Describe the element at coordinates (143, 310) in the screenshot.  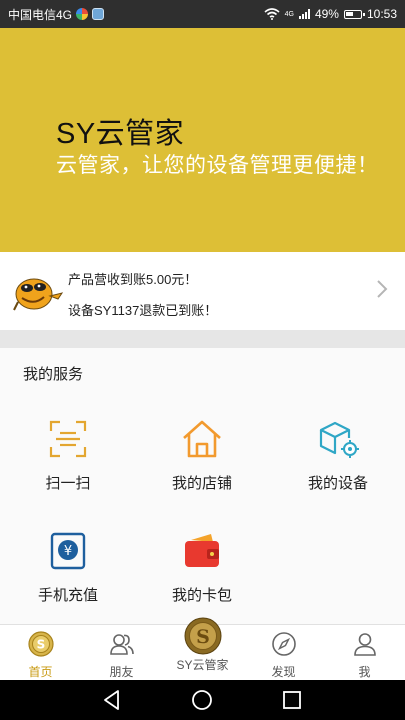
I see `notice-line-refund: 设备SY1137退款已到账！` at that location.